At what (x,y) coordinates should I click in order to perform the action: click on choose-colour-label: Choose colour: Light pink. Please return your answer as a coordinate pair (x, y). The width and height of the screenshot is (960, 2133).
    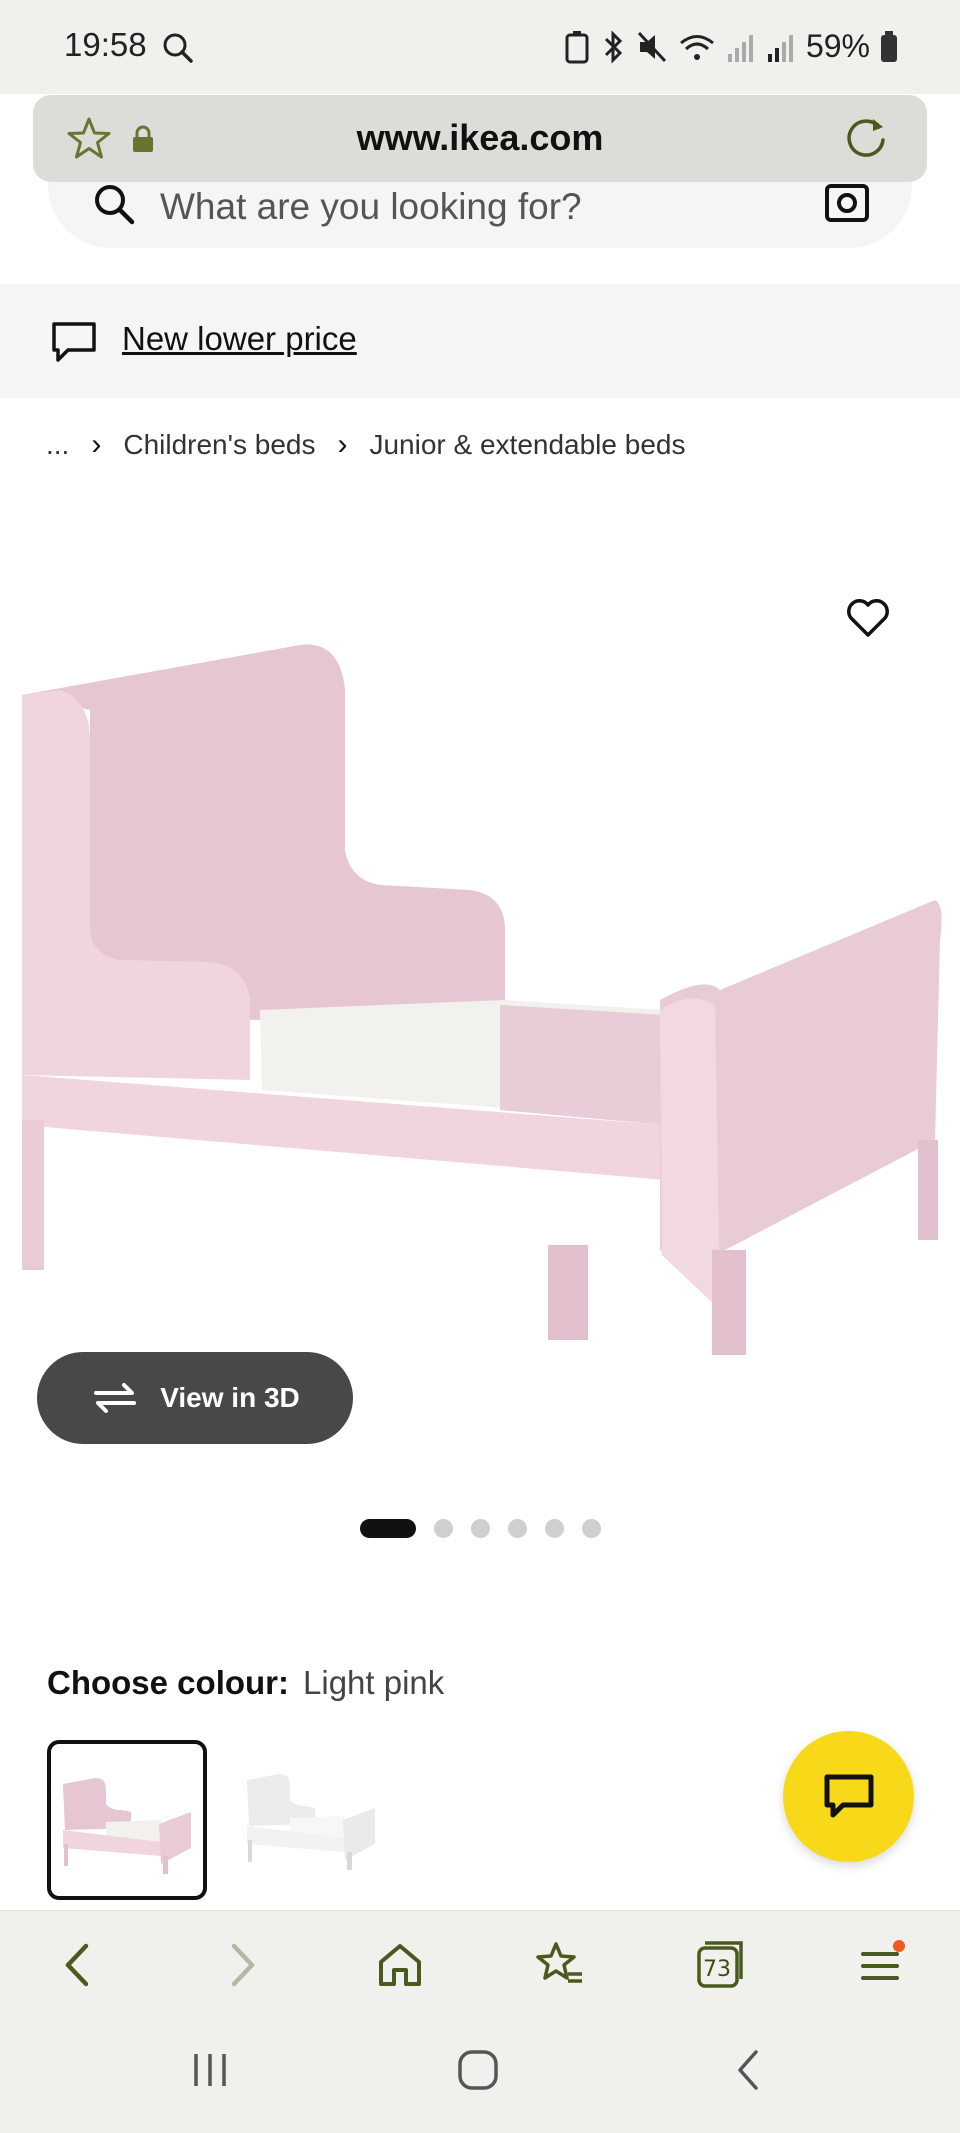
    Looking at the image, I should click on (245, 1683).